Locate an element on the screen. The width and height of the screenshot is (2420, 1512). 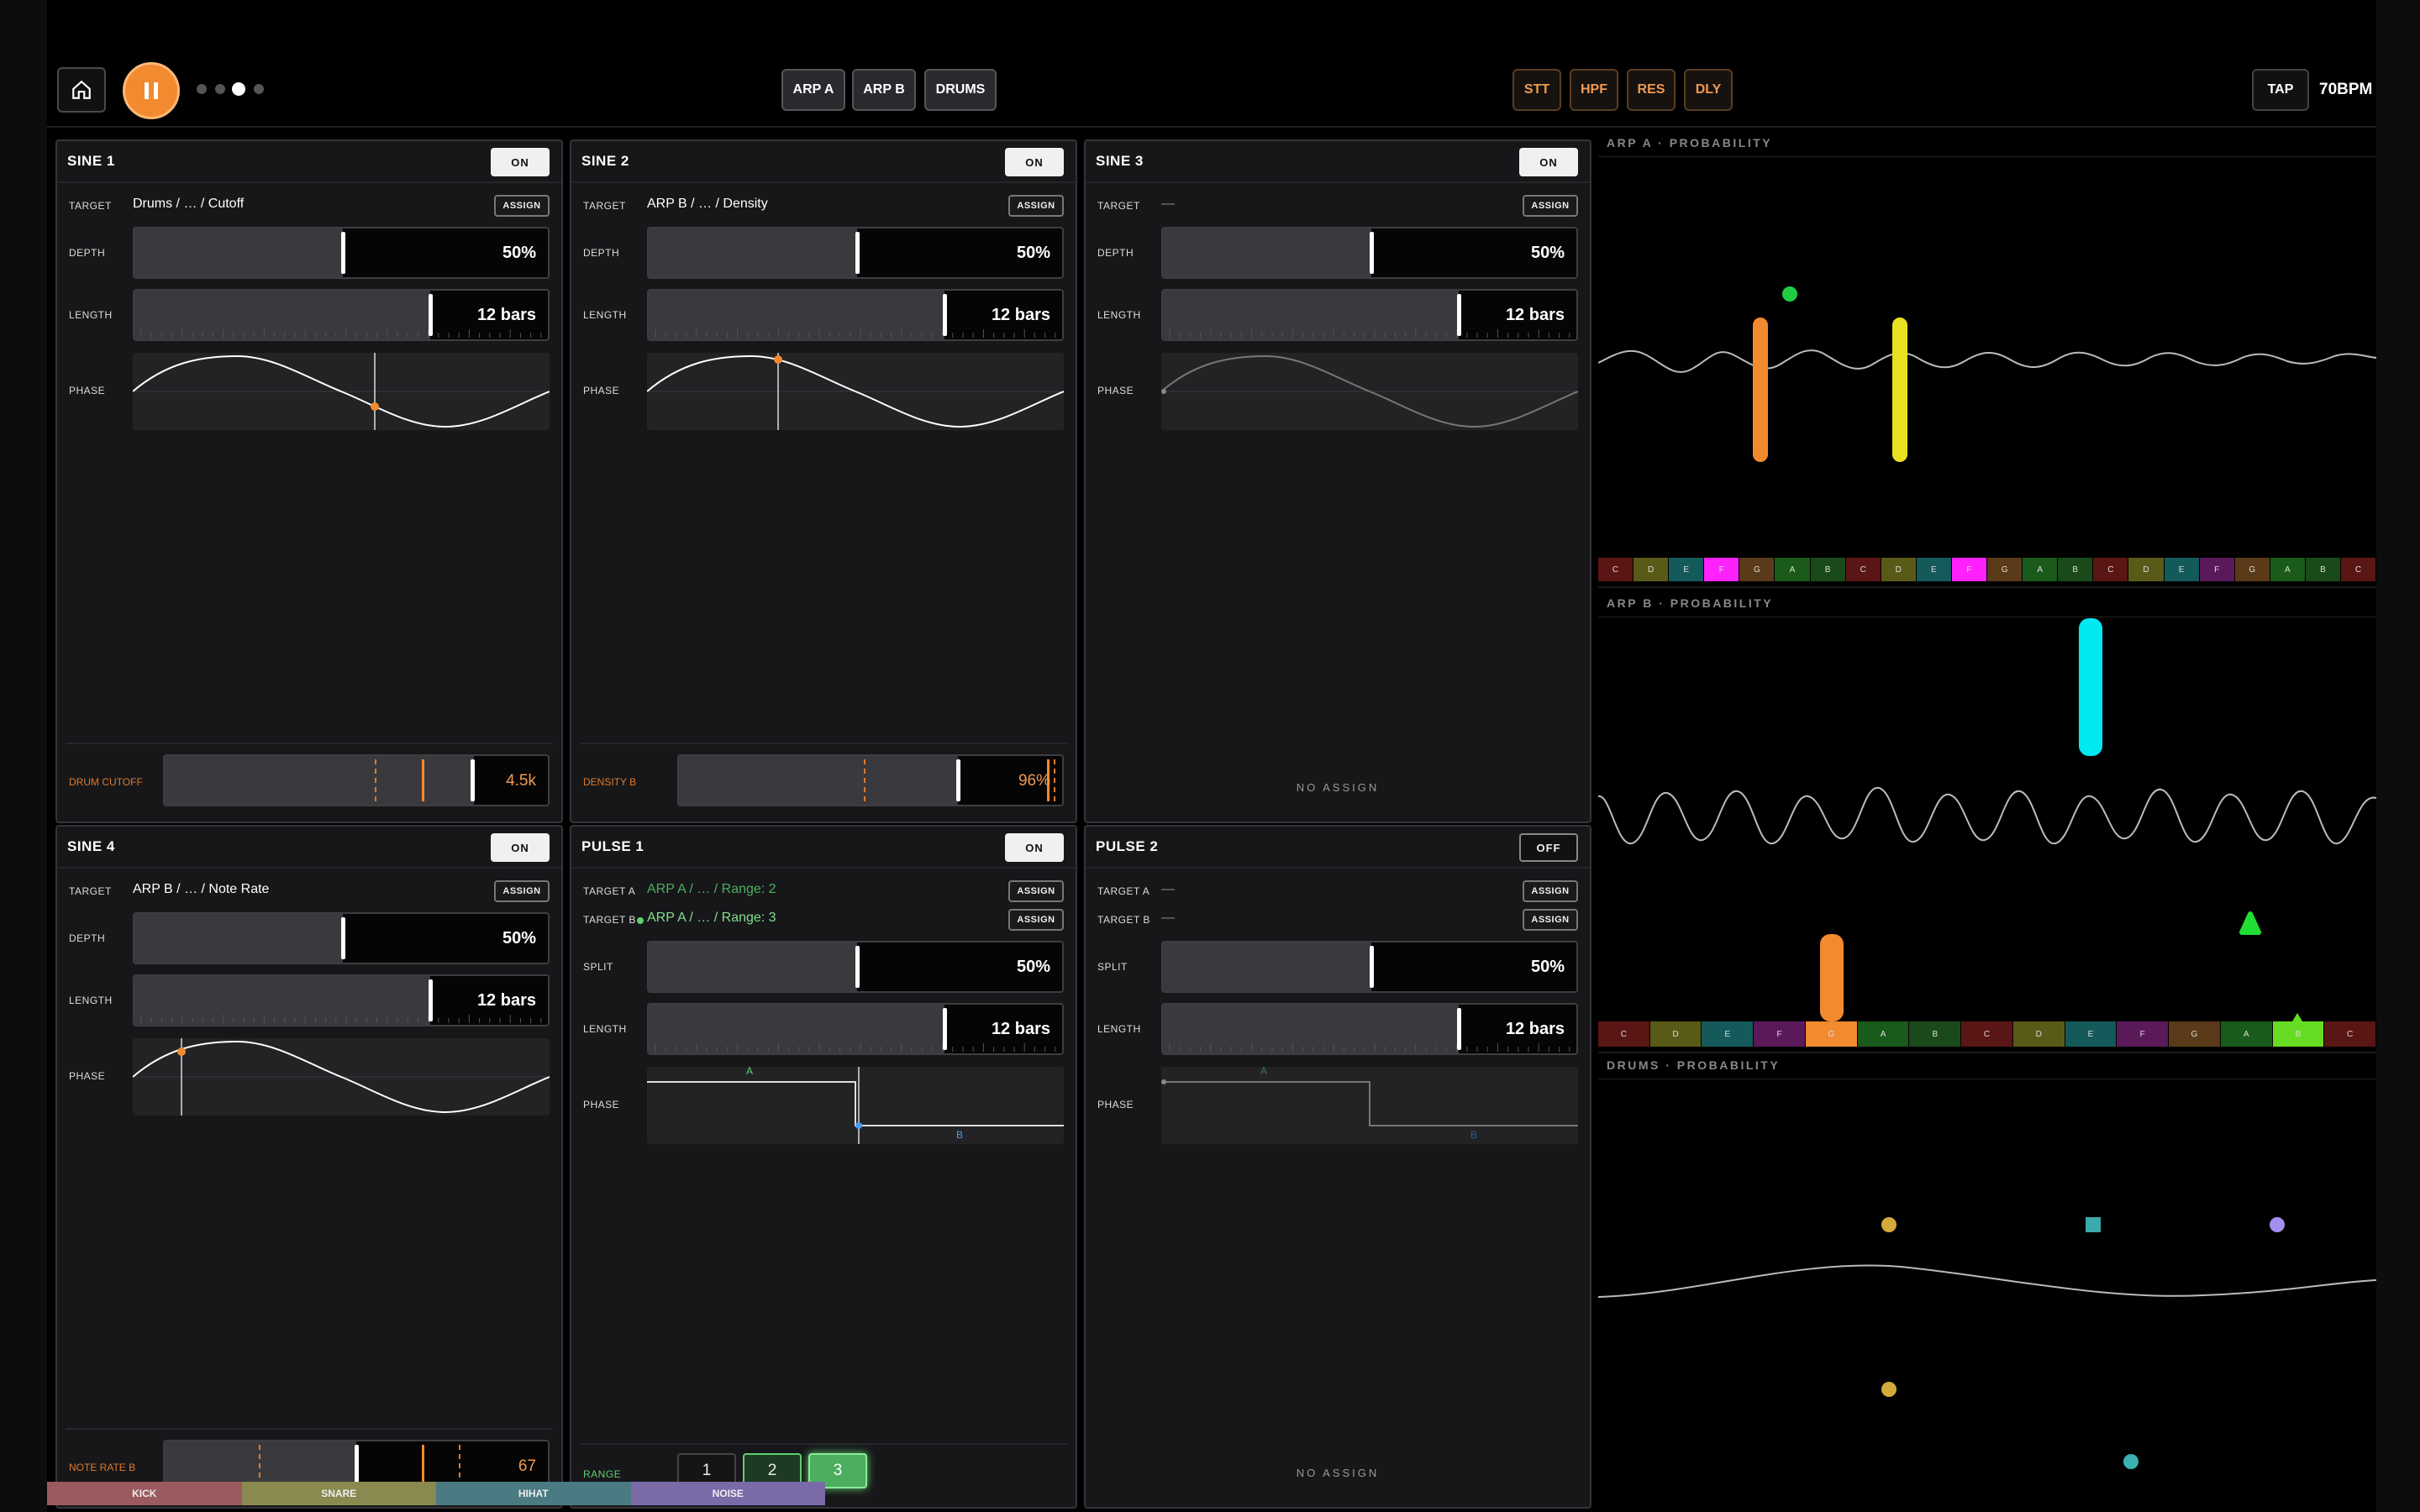
fx-button-dly: DLY is located at coordinates (1709, 90).